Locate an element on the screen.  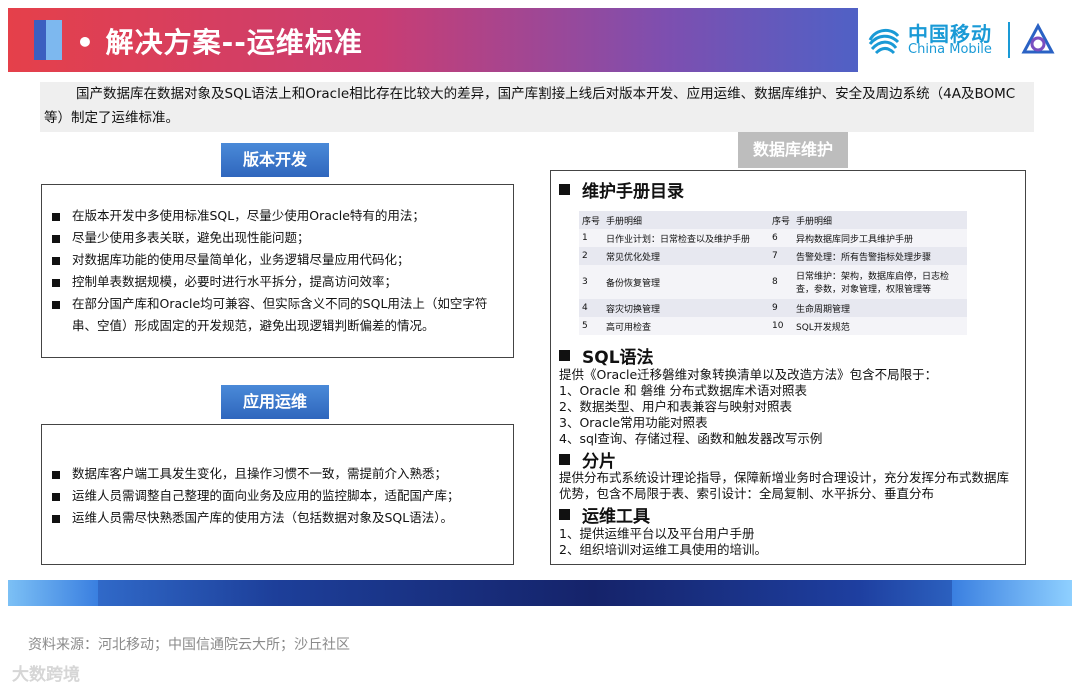
logo-name-en: China Mobile is located at coordinates (950, 49).